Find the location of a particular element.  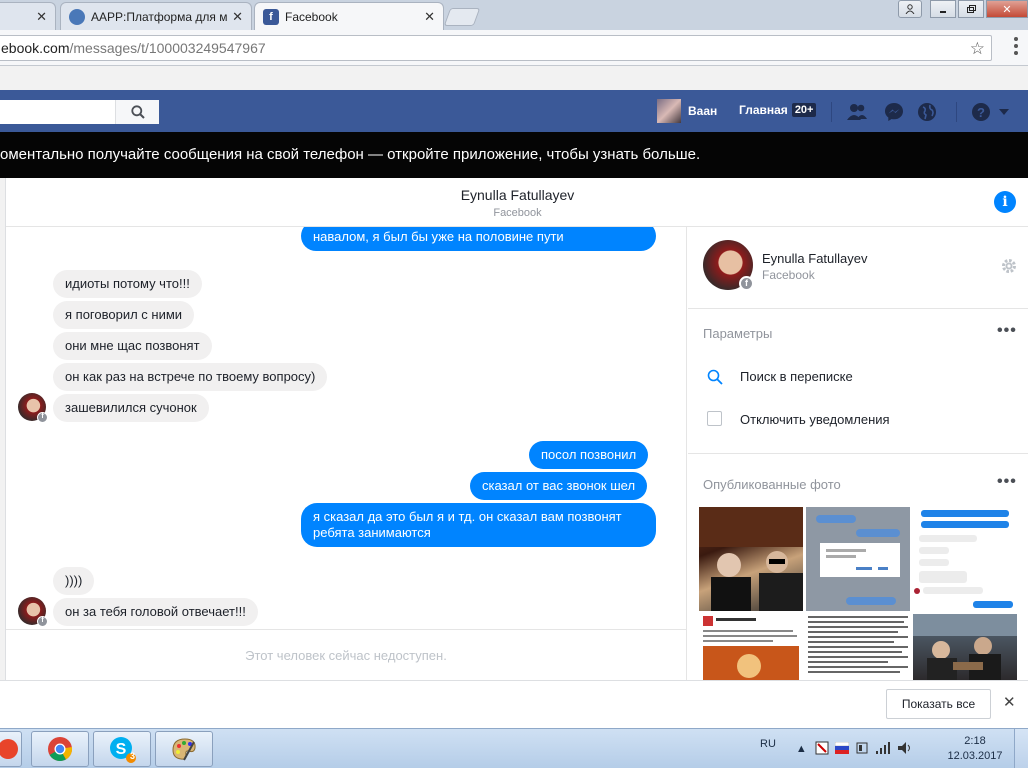

network-signal-icon is located at coordinates (883, 749).